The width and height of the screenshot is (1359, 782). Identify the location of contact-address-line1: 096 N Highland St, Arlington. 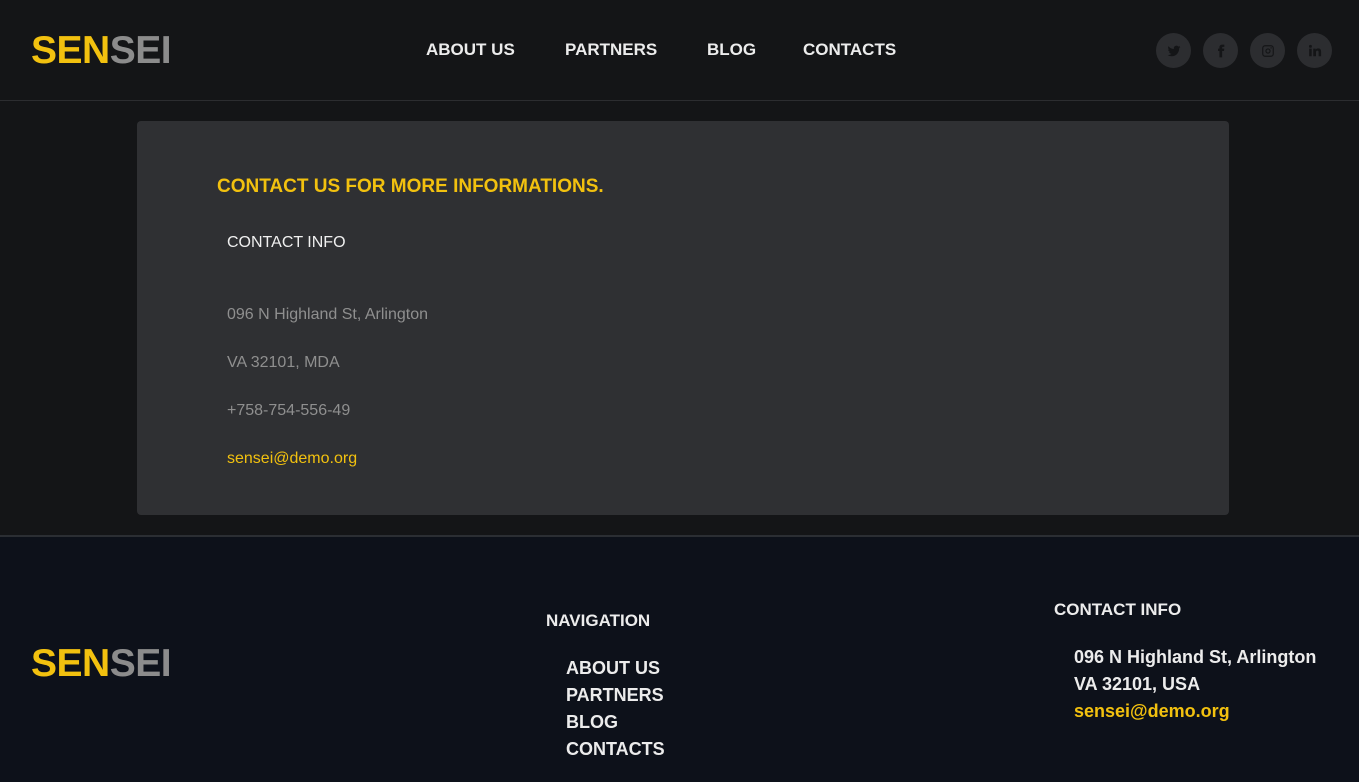
(328, 314).